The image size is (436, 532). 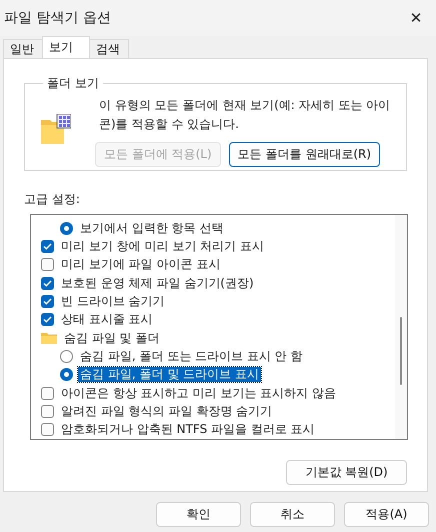 I want to click on folder-icon, so click(x=49, y=338).